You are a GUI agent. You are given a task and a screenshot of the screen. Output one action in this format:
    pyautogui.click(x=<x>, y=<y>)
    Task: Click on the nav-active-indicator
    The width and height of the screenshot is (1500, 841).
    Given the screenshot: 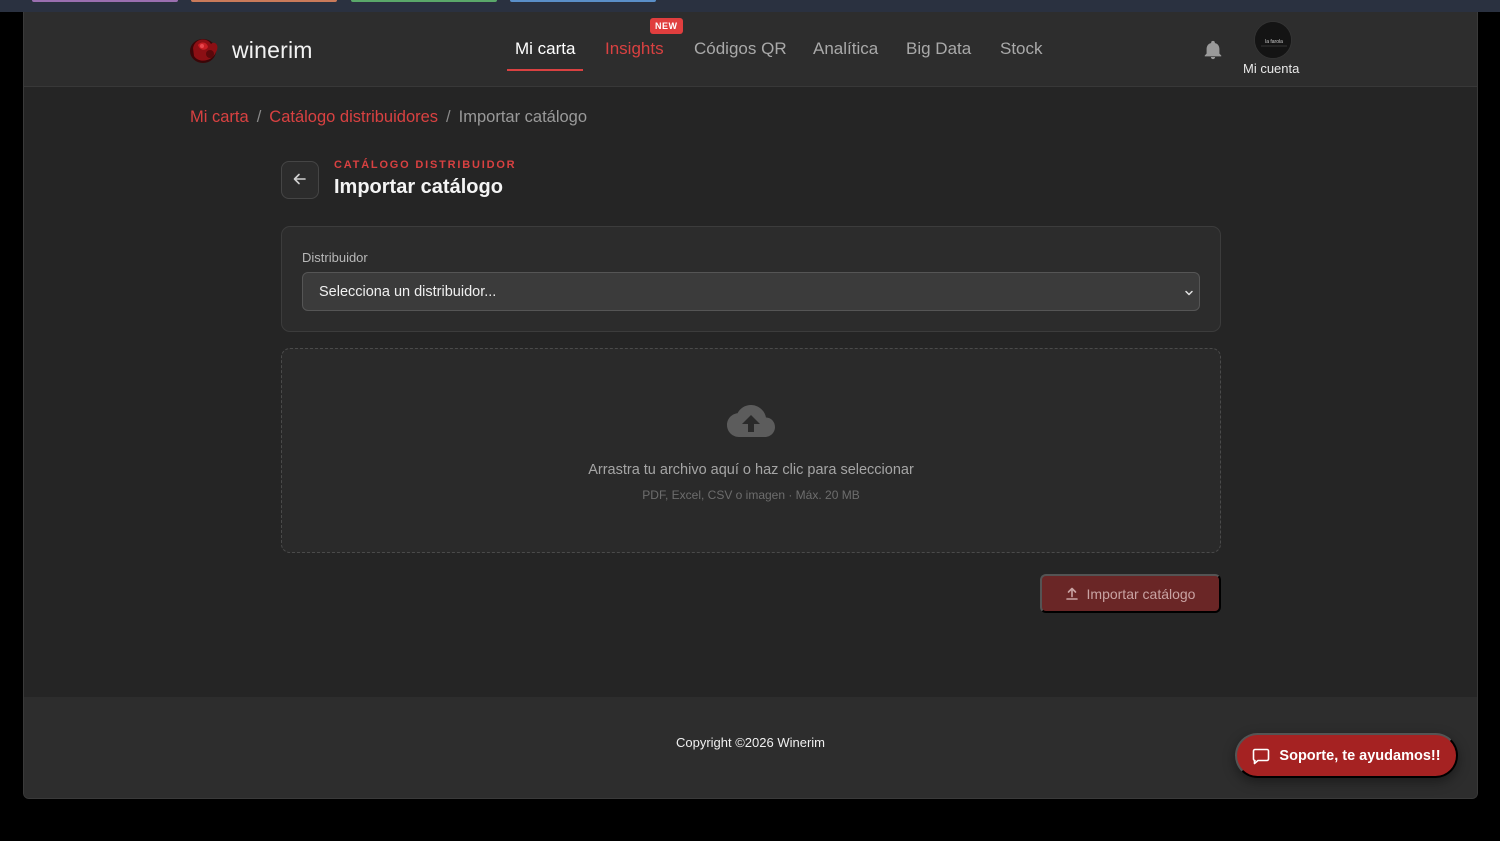 What is the action you would take?
    pyautogui.click(x=545, y=70)
    